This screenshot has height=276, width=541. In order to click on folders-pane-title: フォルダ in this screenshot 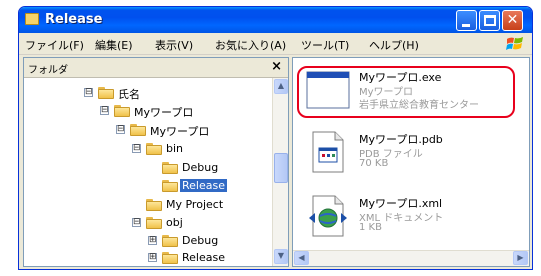, I will do `click(48, 70)`.